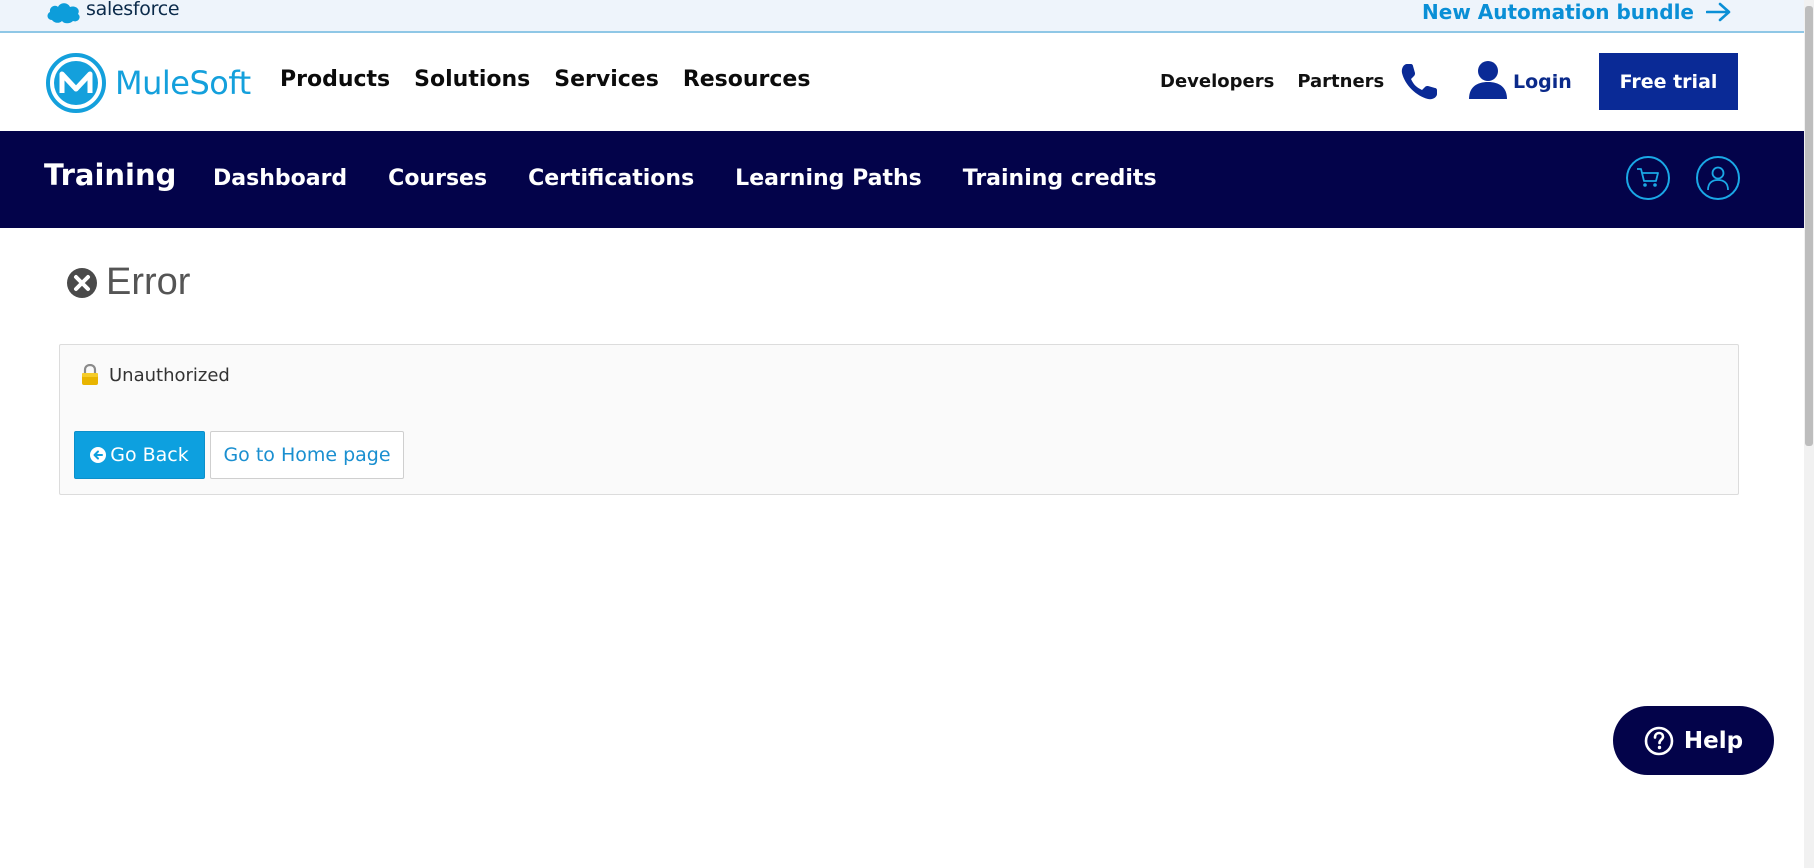 The image size is (1814, 868). Describe the element at coordinates (90, 374) in the screenshot. I see `lock-icon` at that location.